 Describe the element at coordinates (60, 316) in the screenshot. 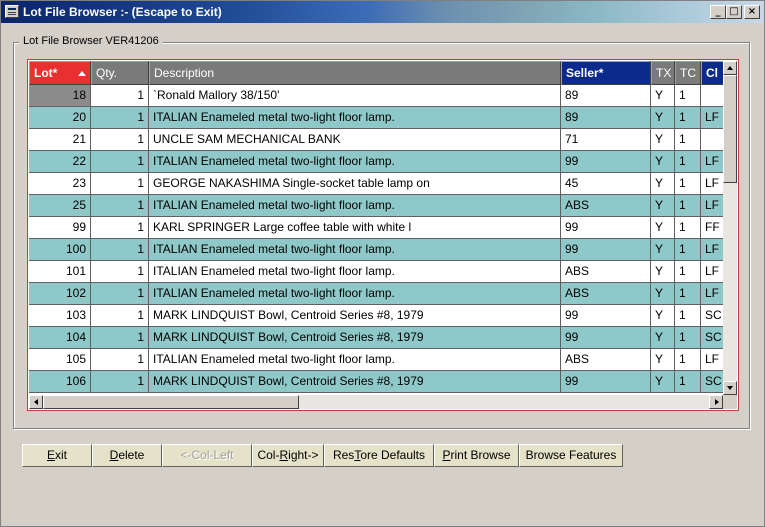

I see `cell-lot: 103` at that location.